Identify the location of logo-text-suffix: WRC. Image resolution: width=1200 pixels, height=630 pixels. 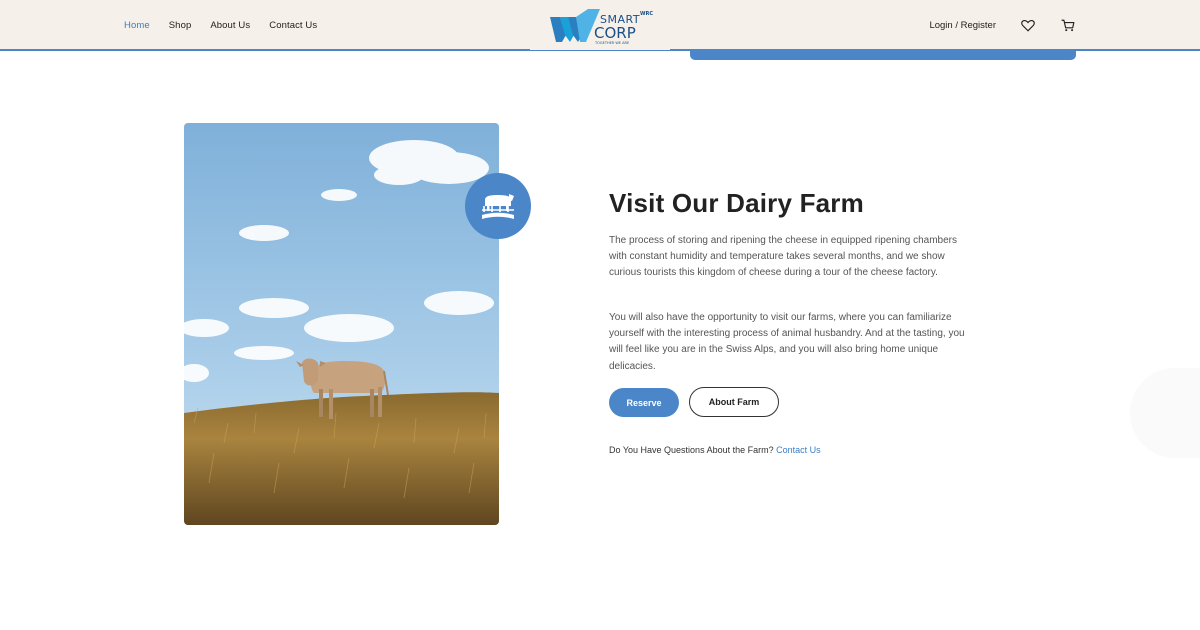
(646, 14).